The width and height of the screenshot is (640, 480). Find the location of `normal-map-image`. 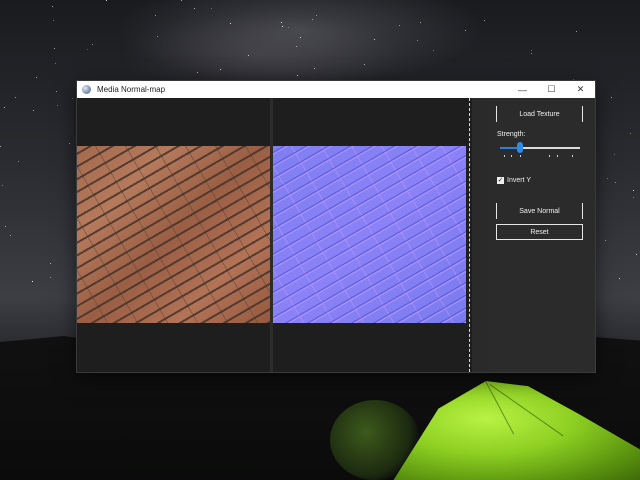

normal-map-image is located at coordinates (369, 234).